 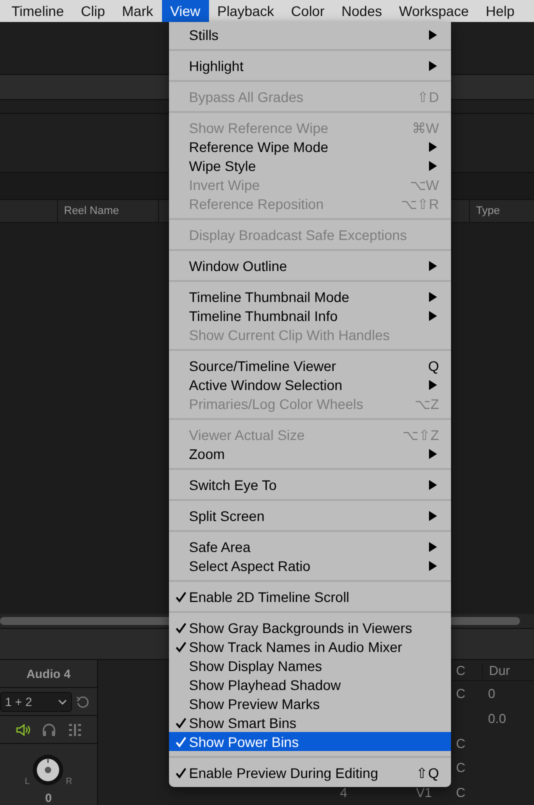 What do you see at coordinates (425, 128) in the screenshot?
I see `shortcut-label: ⌘W` at bounding box center [425, 128].